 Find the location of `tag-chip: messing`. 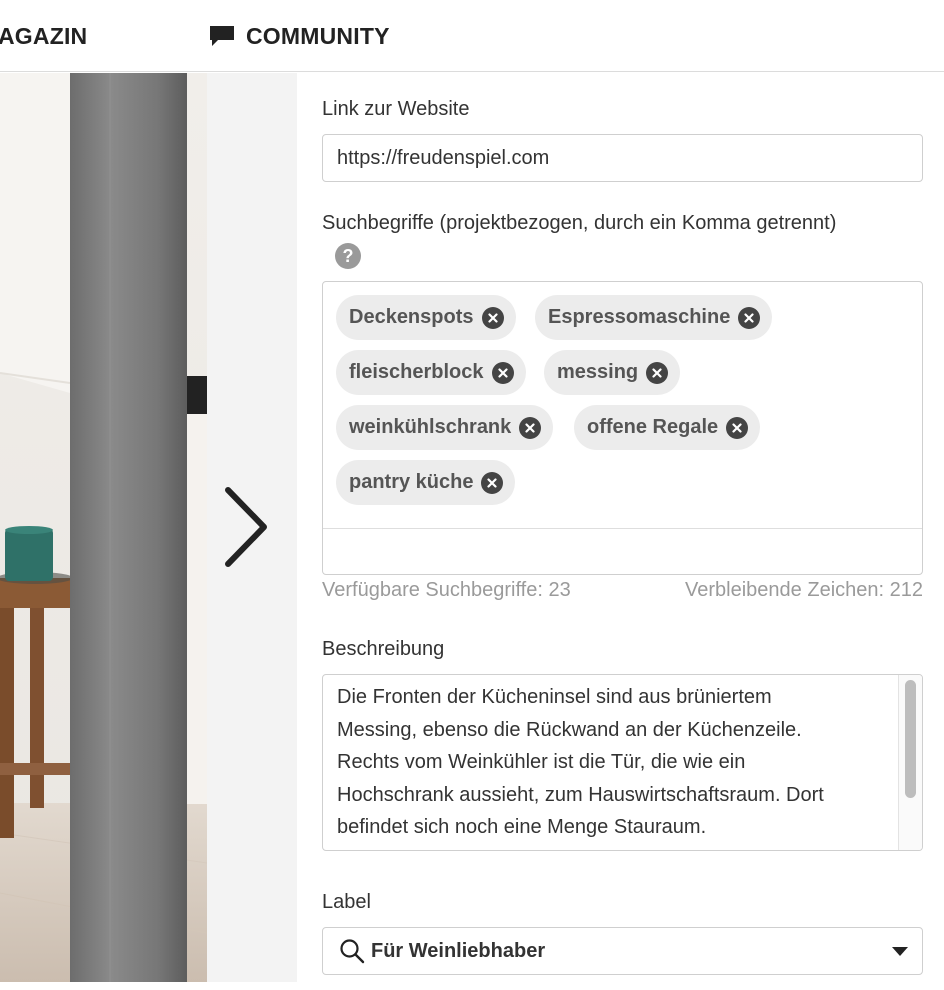

tag-chip: messing is located at coordinates (612, 372).